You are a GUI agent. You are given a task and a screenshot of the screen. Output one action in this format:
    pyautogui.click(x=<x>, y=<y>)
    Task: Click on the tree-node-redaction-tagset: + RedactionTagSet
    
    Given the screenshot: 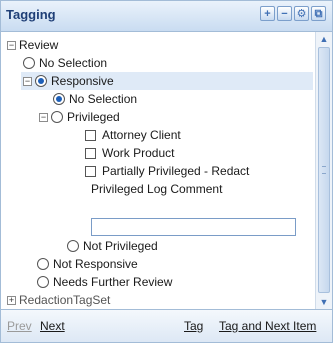 What is the action you would take?
    pyautogui.click(x=58, y=300)
    